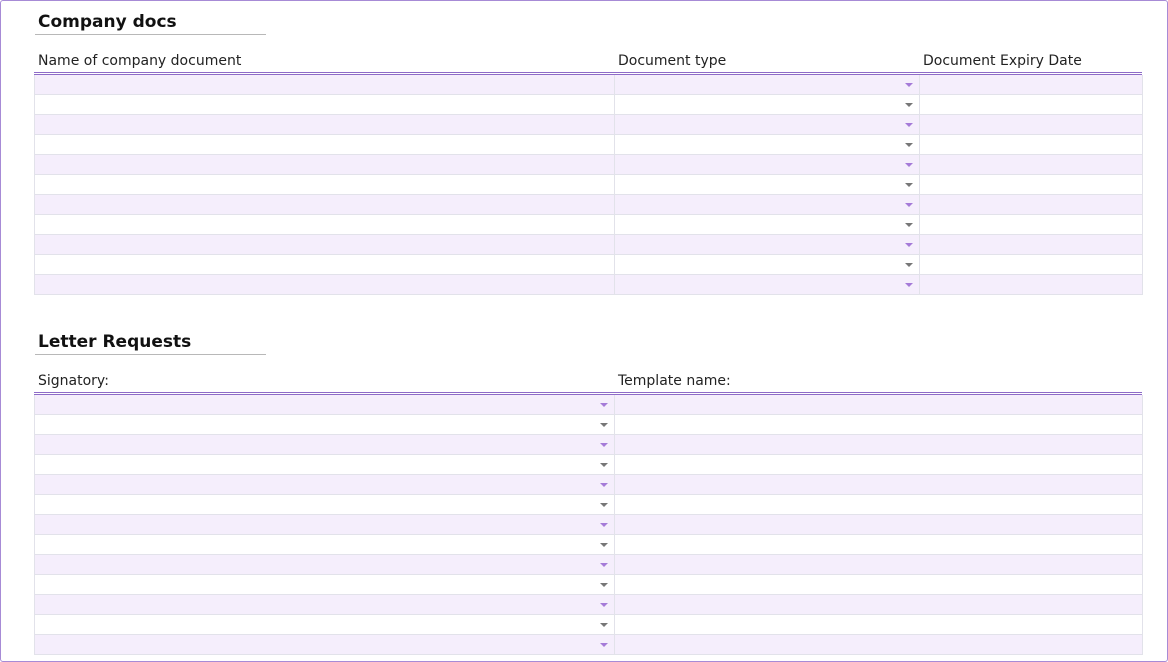 The width and height of the screenshot is (1168, 662). What do you see at coordinates (150, 354) in the screenshot?
I see `letter-requests-title-rule` at bounding box center [150, 354].